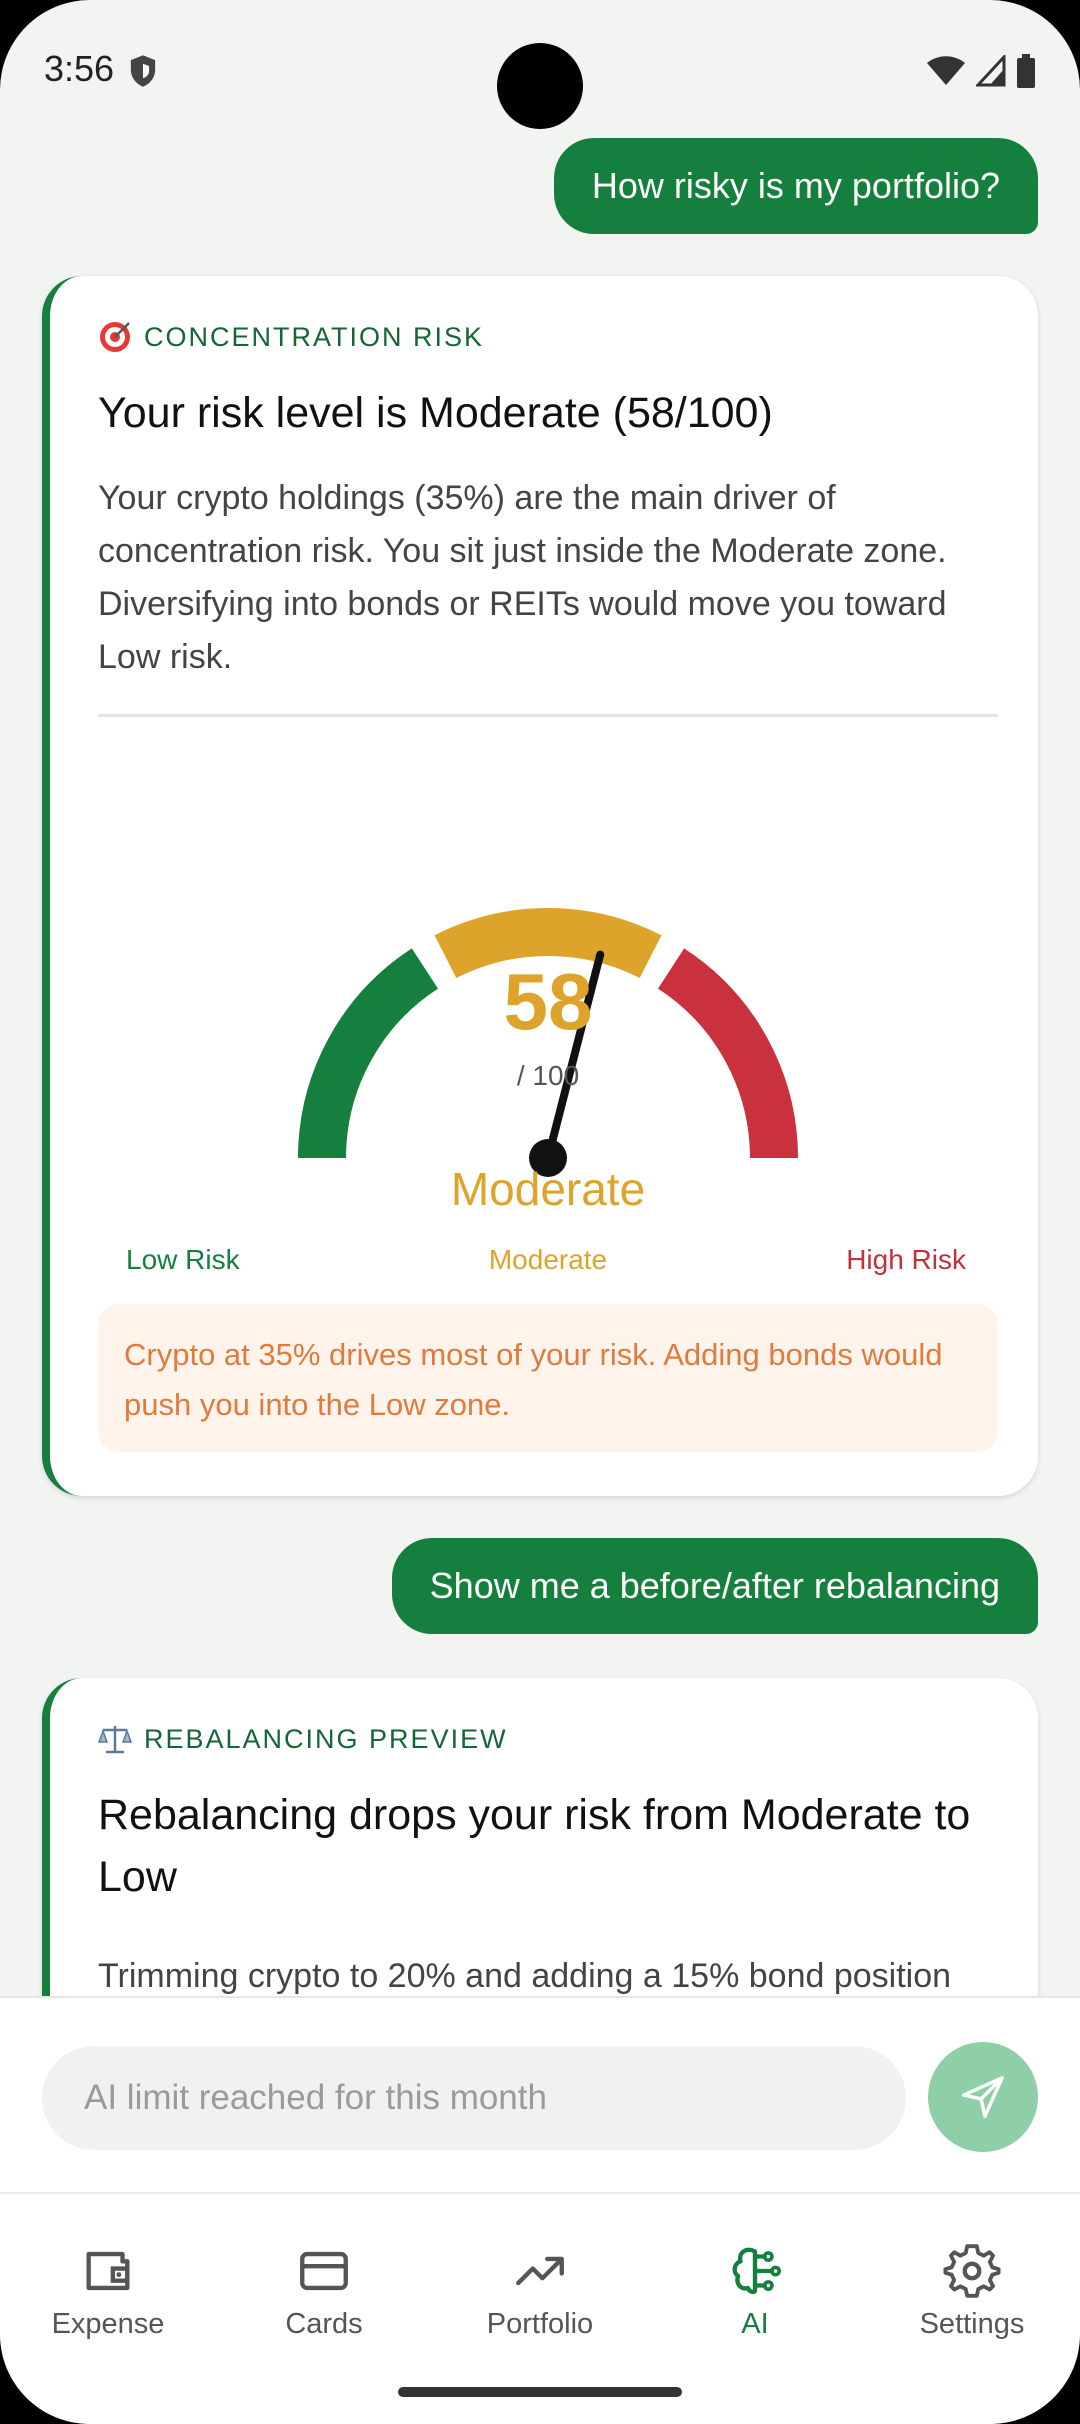 Image resolution: width=1080 pixels, height=2424 pixels. I want to click on trending-up-icon, so click(540, 2271).